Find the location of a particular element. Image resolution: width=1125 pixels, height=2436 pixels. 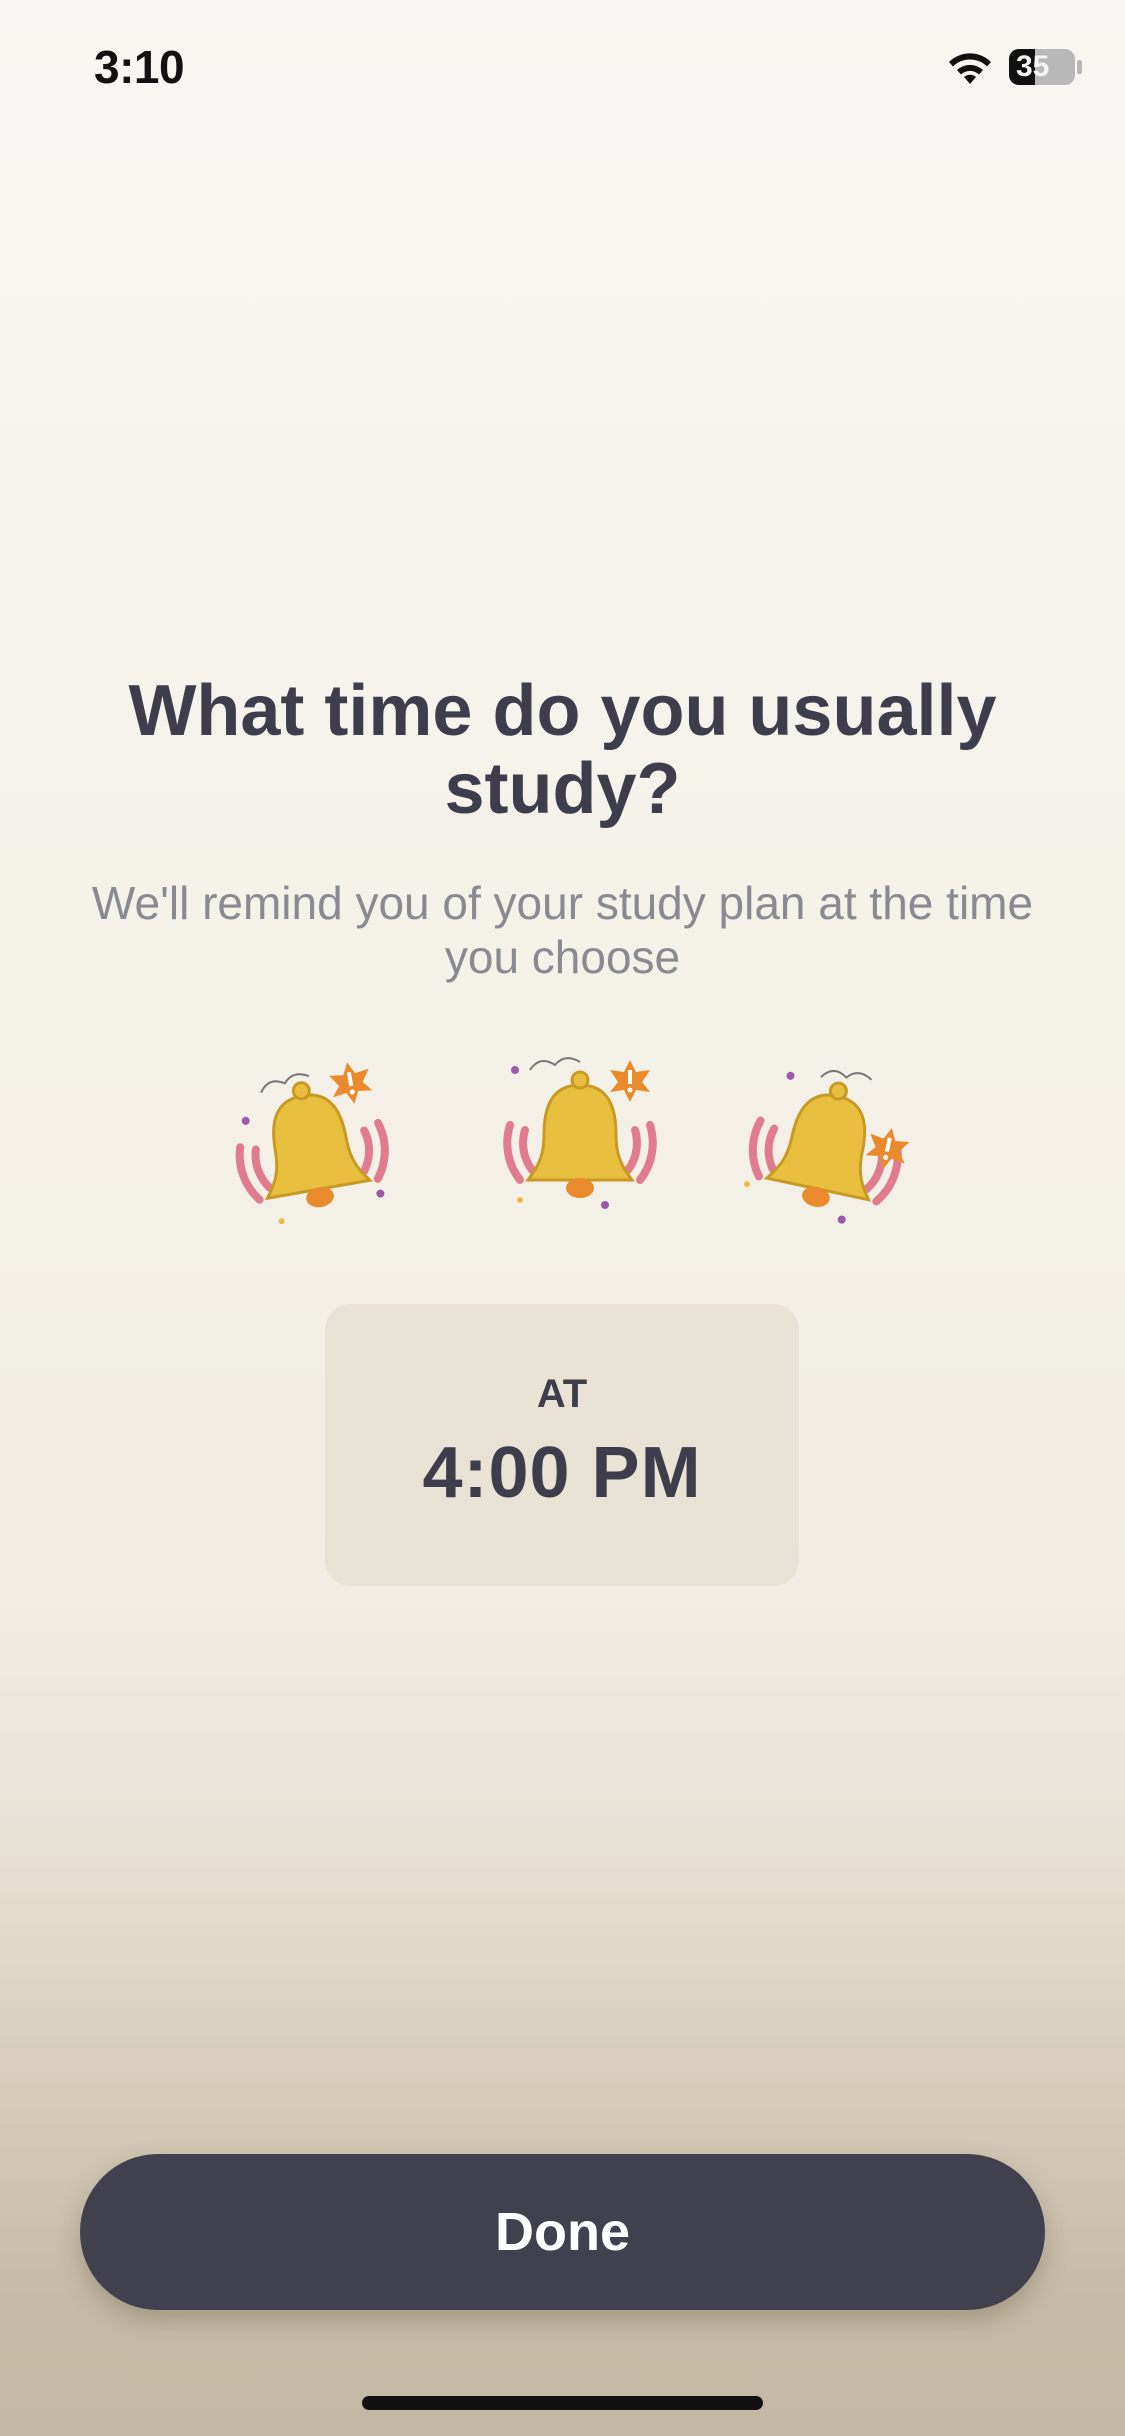

wifi-icon is located at coordinates (970, 68).